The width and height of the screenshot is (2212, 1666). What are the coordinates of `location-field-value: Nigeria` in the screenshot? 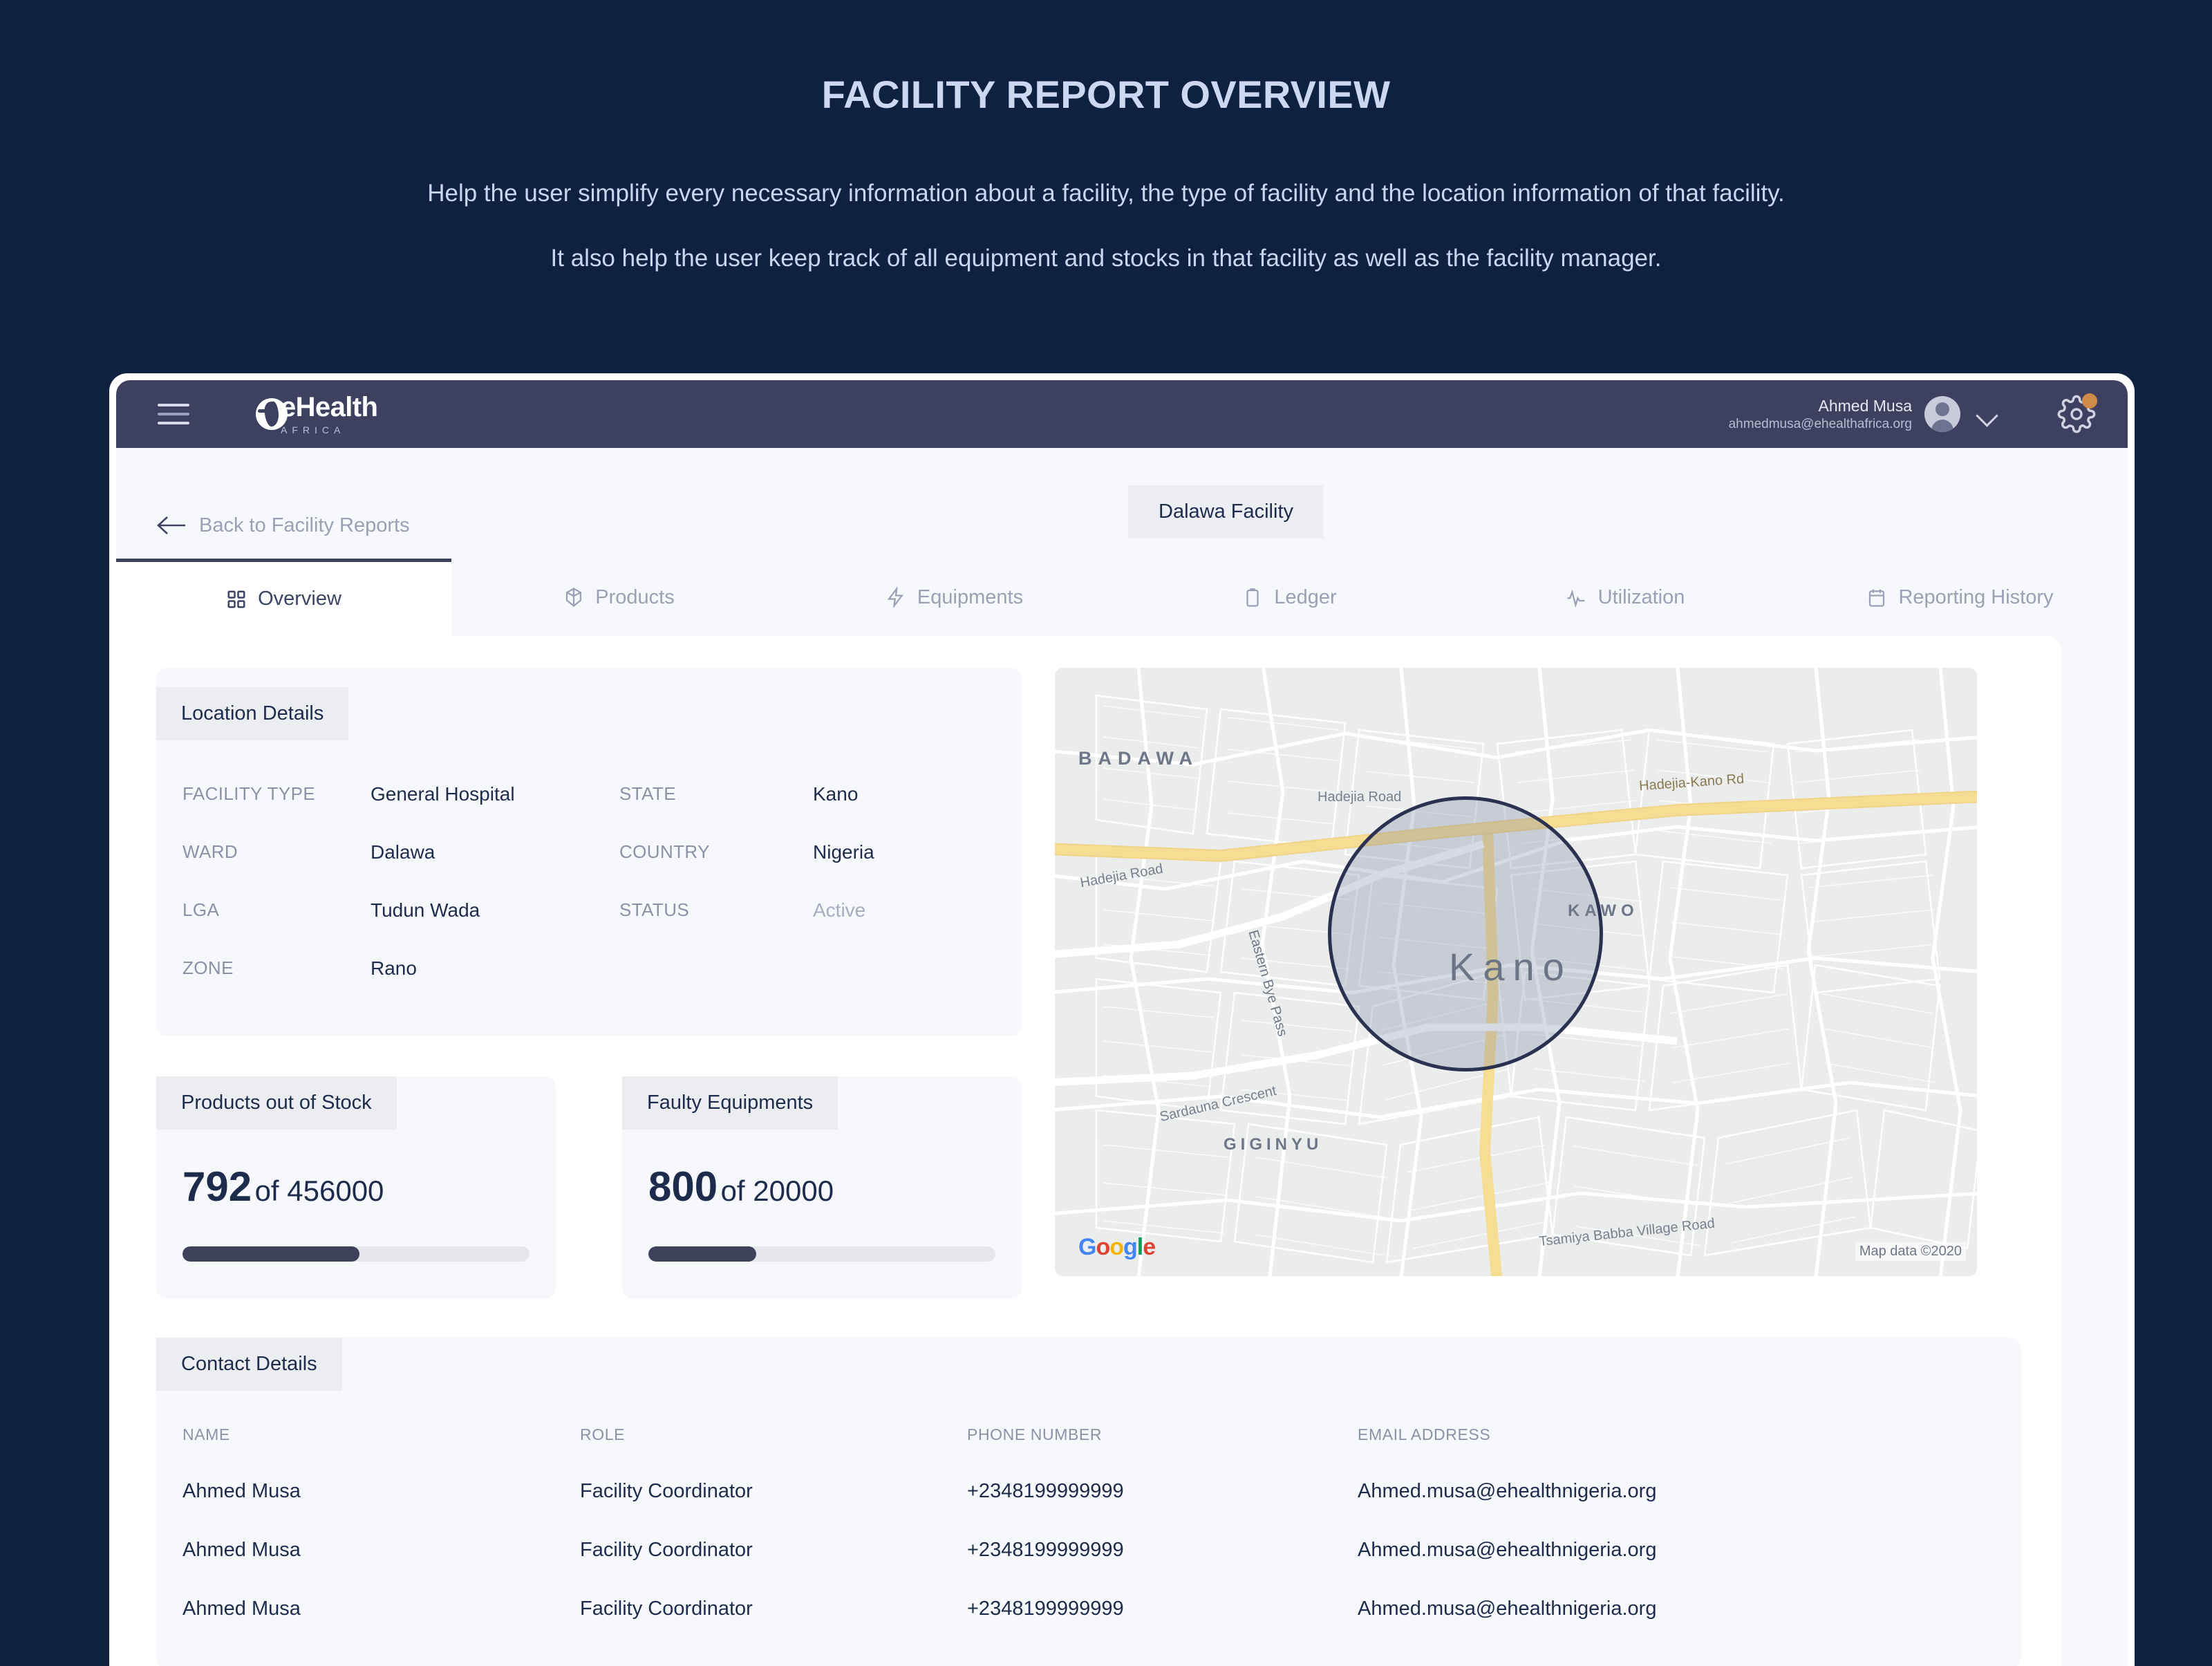 It's located at (843, 852).